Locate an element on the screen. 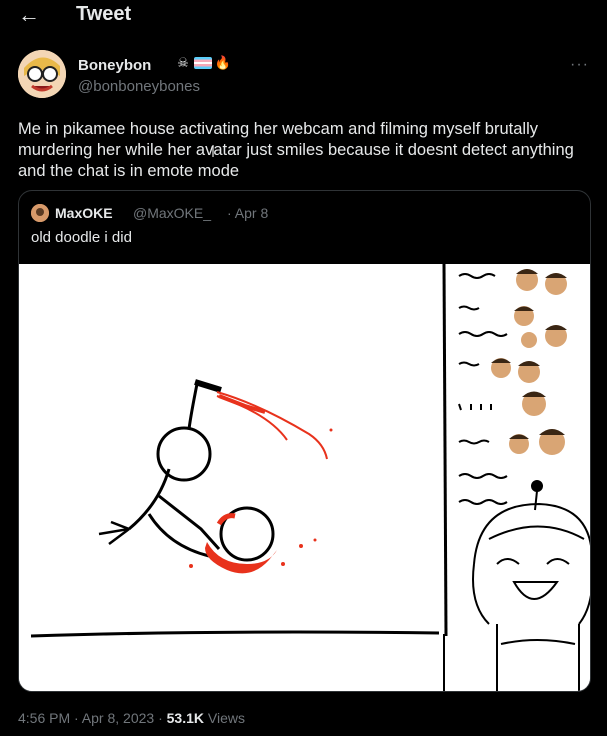 This screenshot has height=736, width=607. tweet-meta: 4:56 PM · Apr 8, 2023 · 53.1K Views is located at coordinates (131, 718).